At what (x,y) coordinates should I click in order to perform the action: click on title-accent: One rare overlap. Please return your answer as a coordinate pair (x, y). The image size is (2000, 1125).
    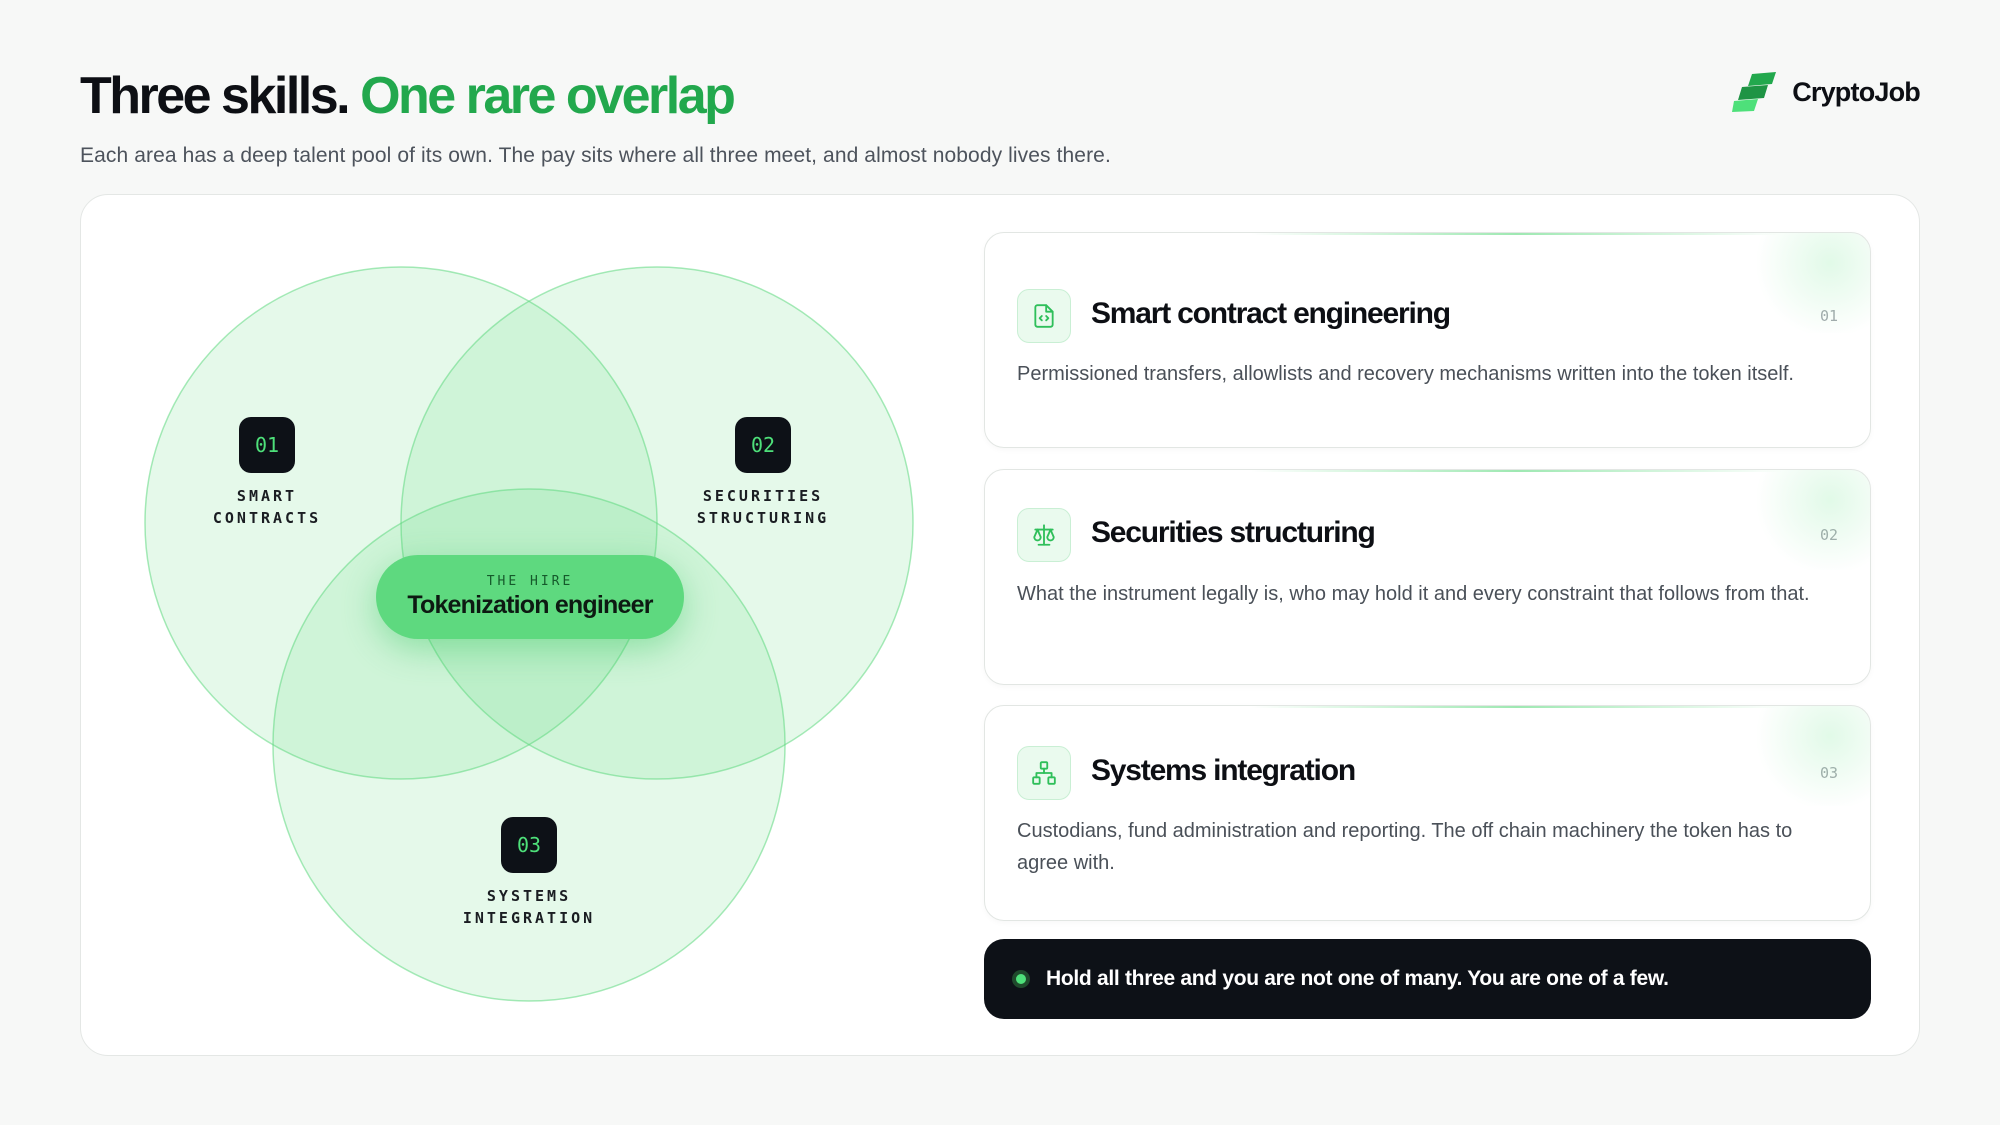
    Looking at the image, I should click on (548, 96).